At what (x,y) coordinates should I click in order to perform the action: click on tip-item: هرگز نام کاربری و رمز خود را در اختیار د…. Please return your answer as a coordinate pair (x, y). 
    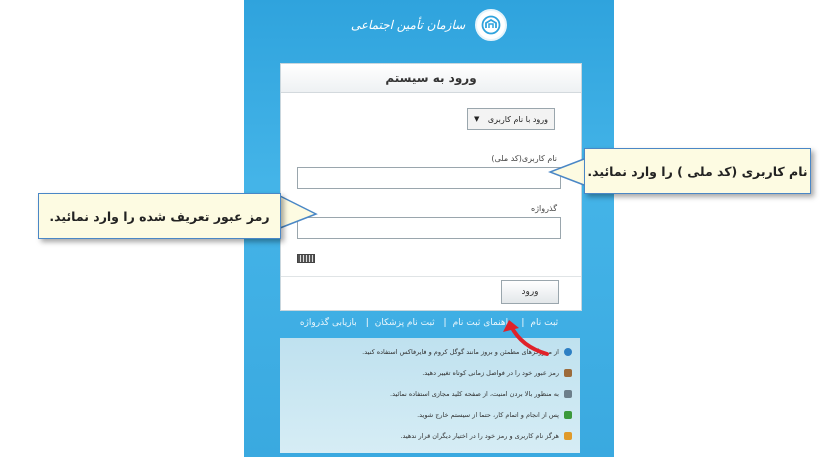
    Looking at the image, I should click on (486, 436).